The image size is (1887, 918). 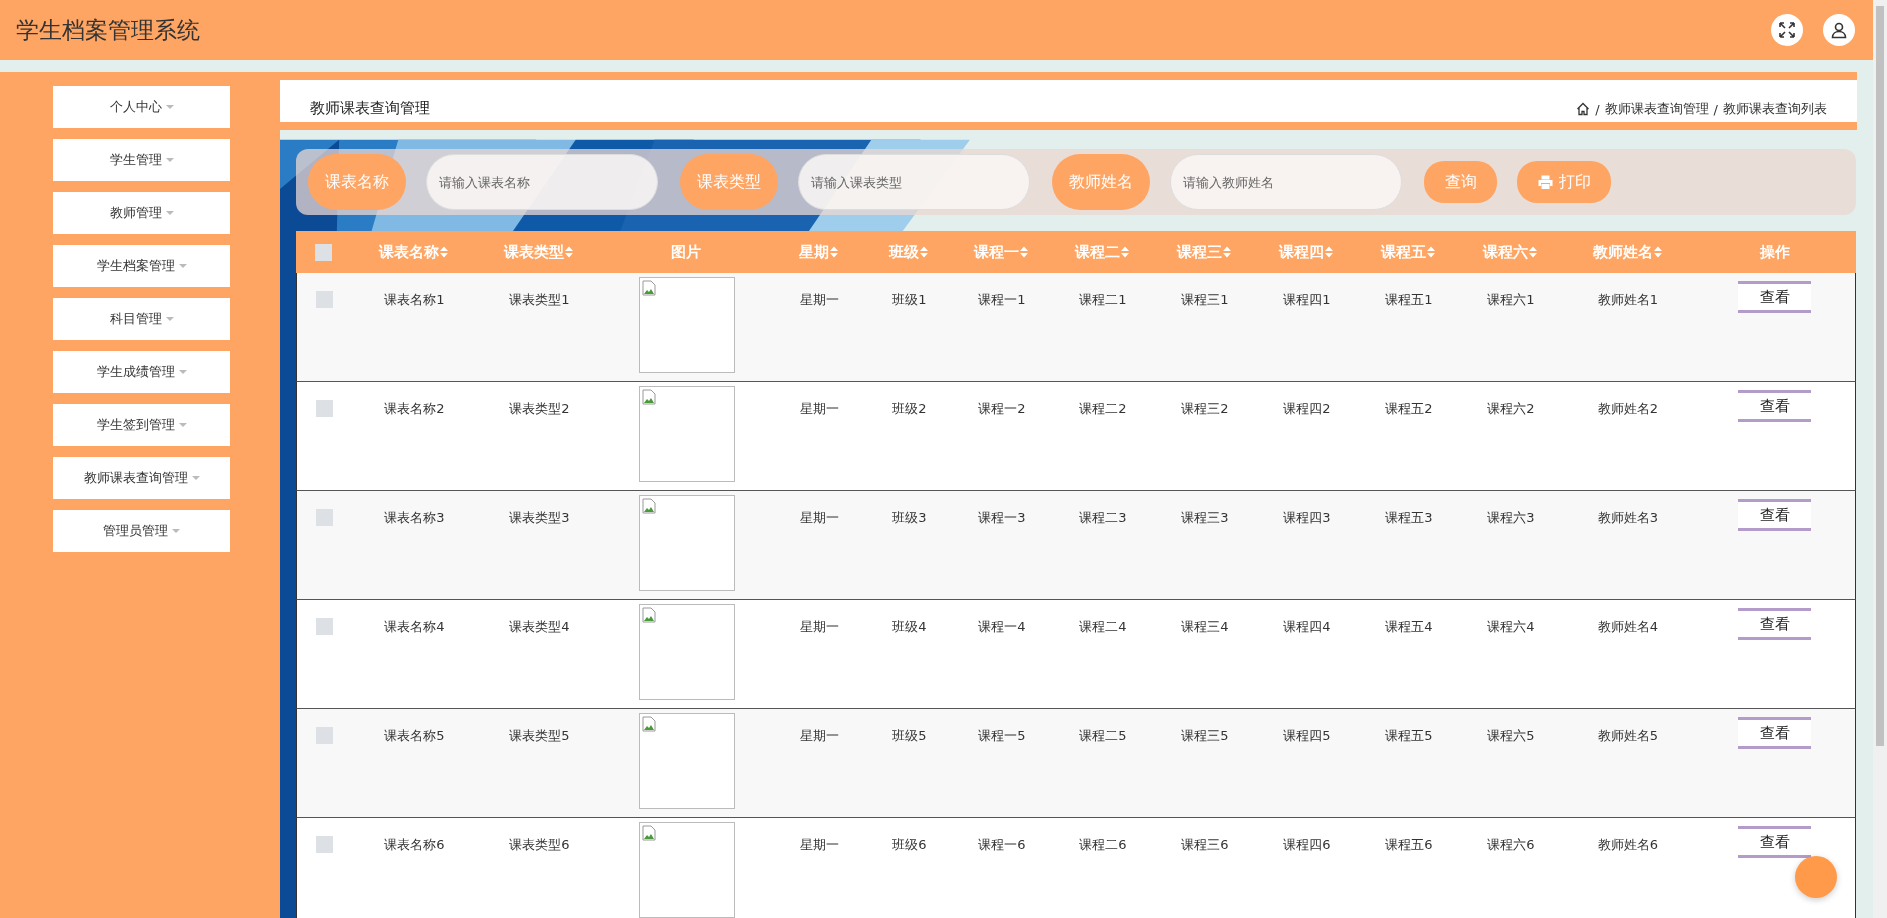 I want to click on sidebar-item: 管理员管理, so click(x=141, y=531).